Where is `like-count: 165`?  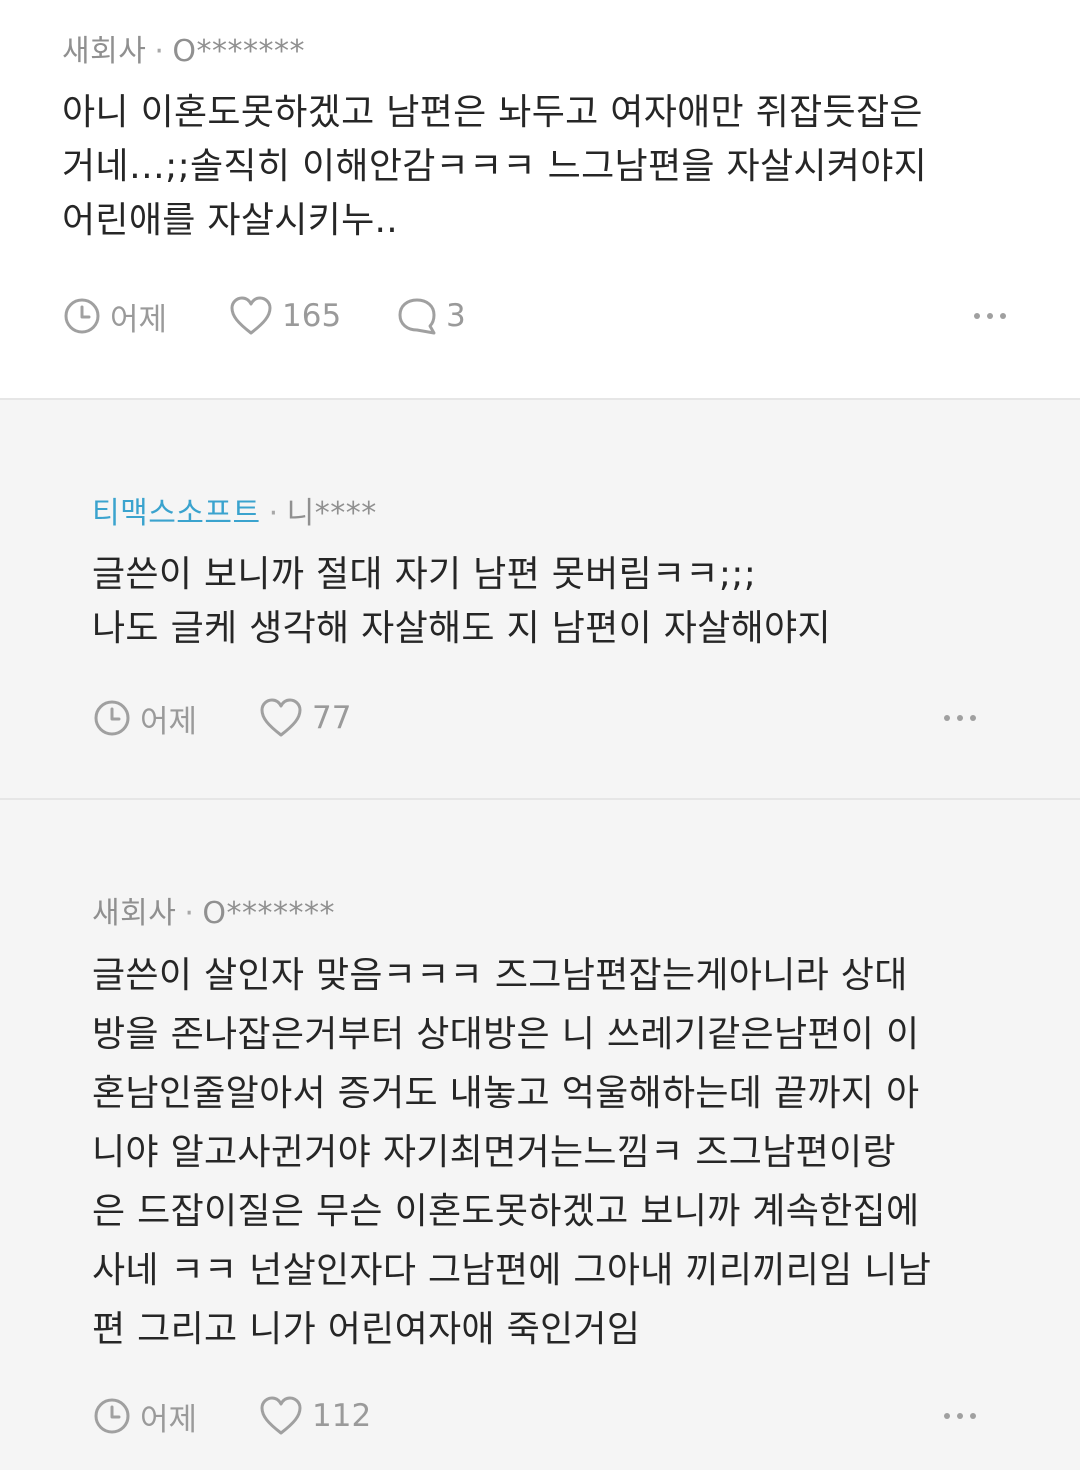 like-count: 165 is located at coordinates (312, 316).